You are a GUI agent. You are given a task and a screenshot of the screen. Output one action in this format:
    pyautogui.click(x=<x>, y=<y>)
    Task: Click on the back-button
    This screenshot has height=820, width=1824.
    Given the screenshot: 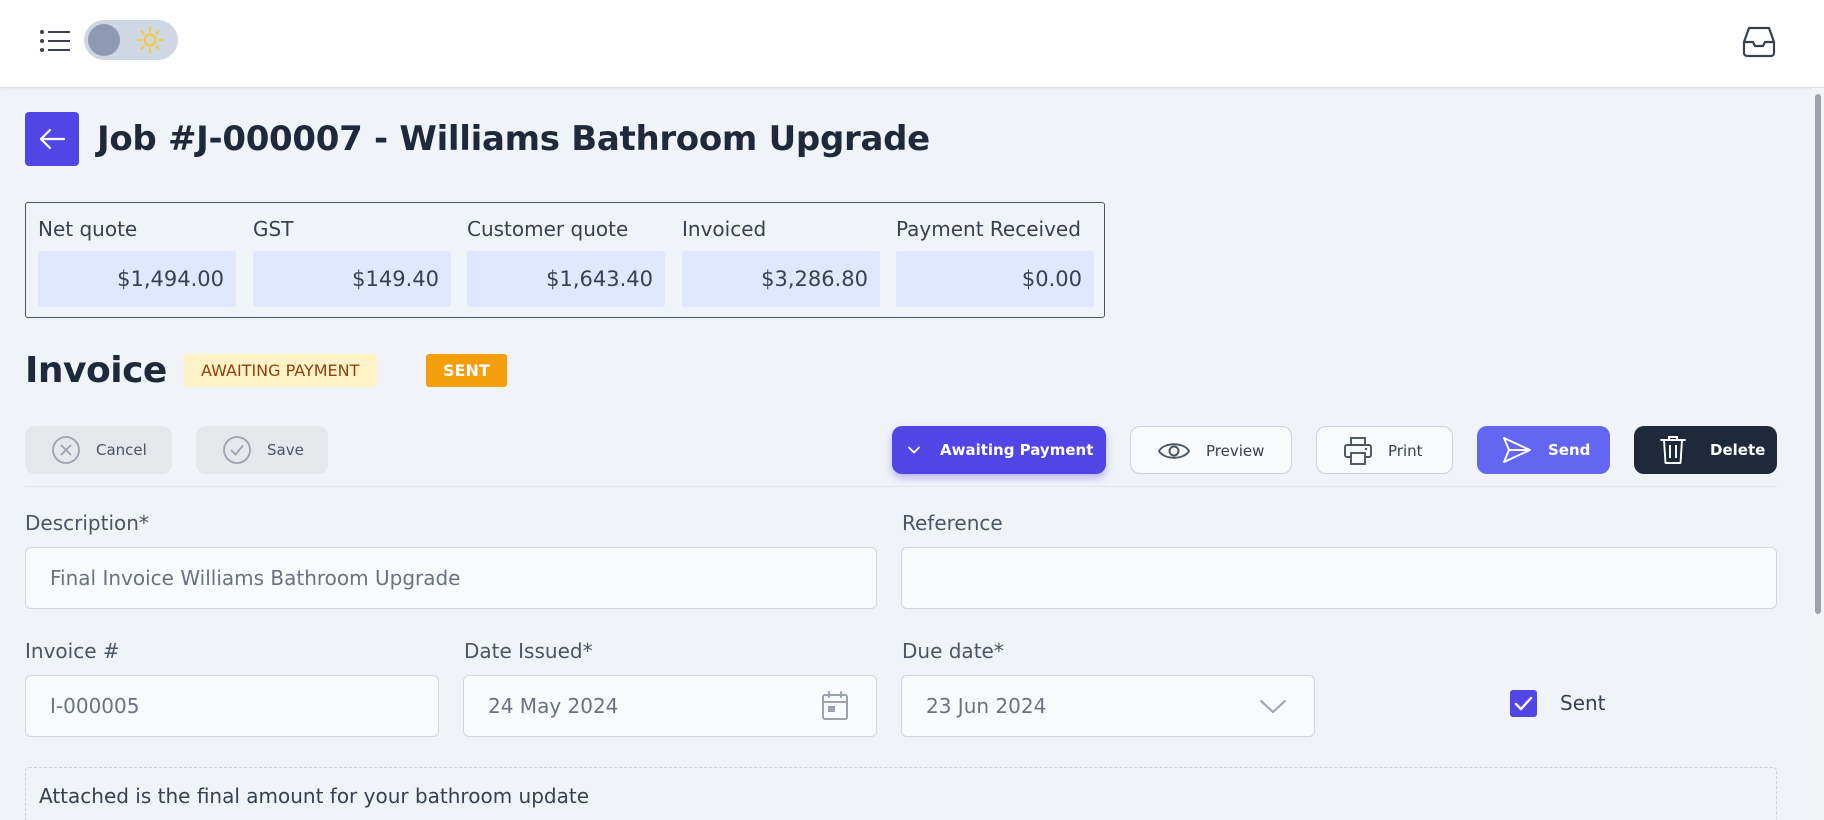 What is the action you would take?
    pyautogui.click(x=52, y=139)
    